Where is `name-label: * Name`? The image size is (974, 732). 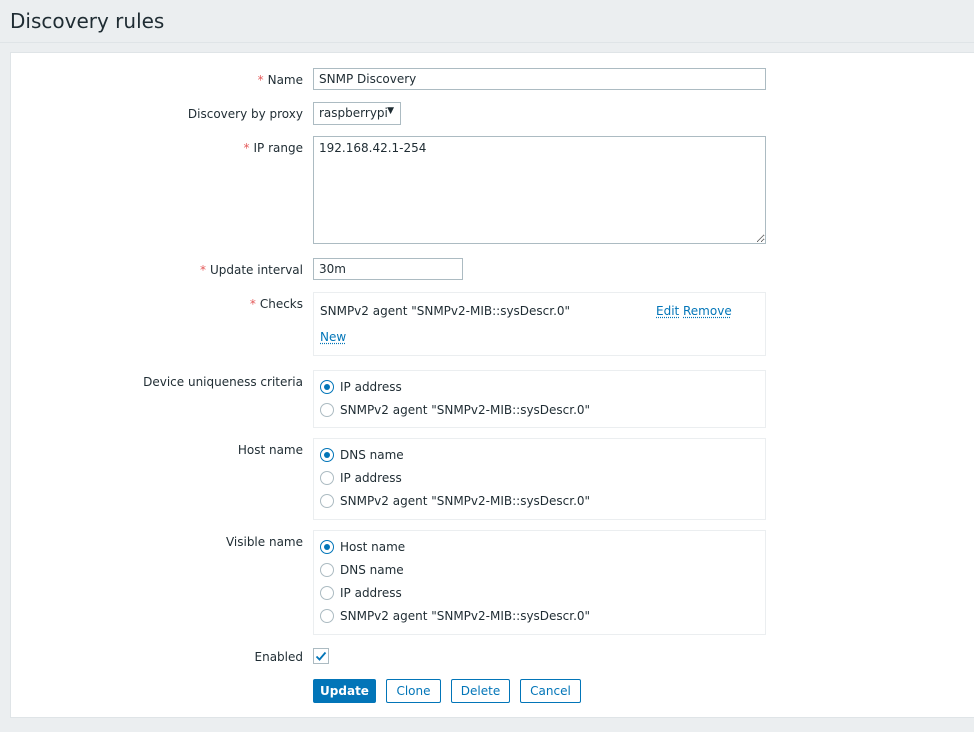 name-label: * Name is located at coordinates (280, 80).